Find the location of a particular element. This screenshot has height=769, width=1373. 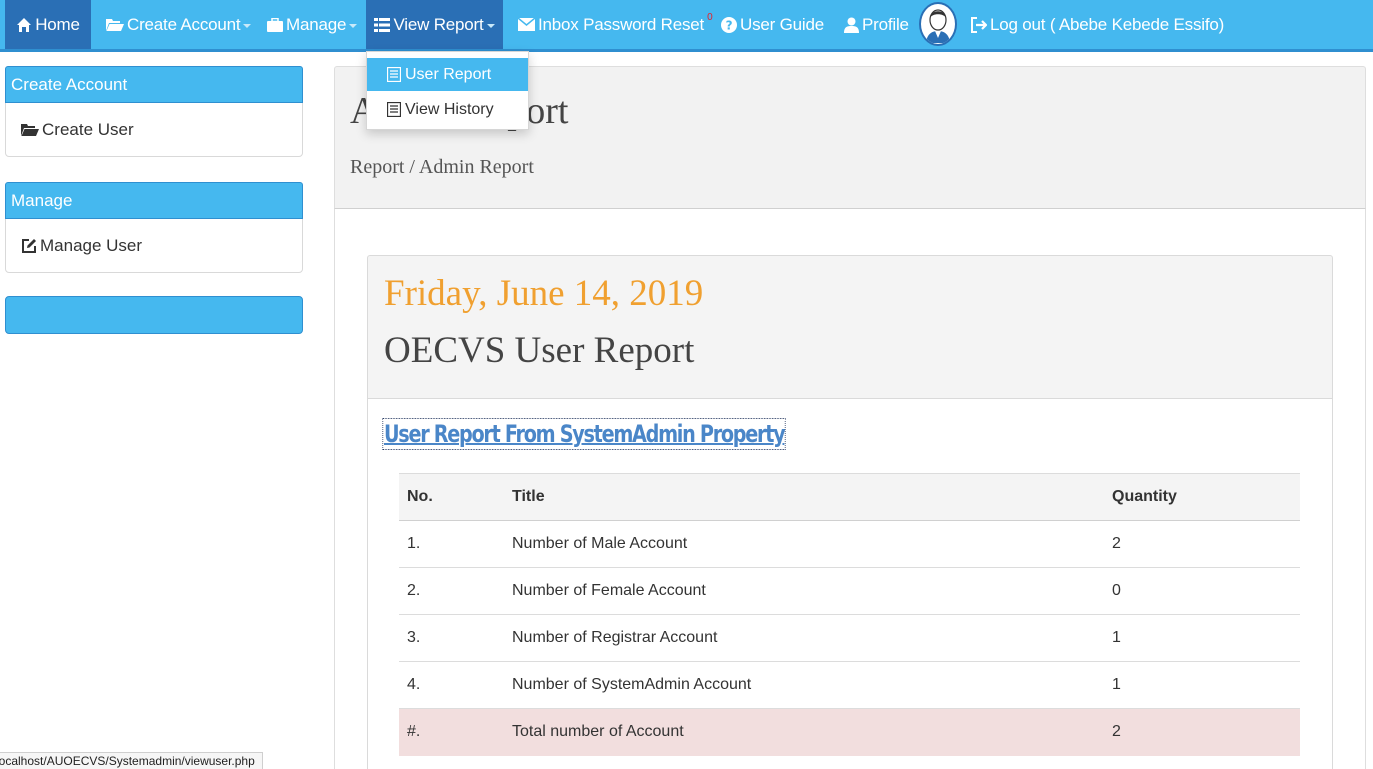

table-header-row: No. Title Quantity is located at coordinates (849, 497).